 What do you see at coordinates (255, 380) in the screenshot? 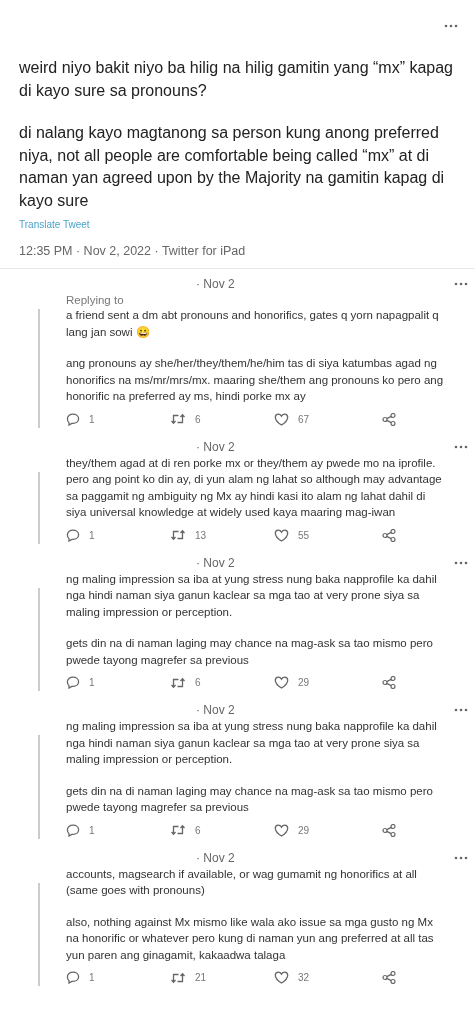
I see `reply-text: ang pronouns ay she/her/they/them/he/him tas di siya katumbas agad ng honorifics na ms/mr/mrs/mx. maaring she/them ang pronouns ko pero ang honorific na preferred ay ms, hindi porke mx ay` at bounding box center [255, 380].